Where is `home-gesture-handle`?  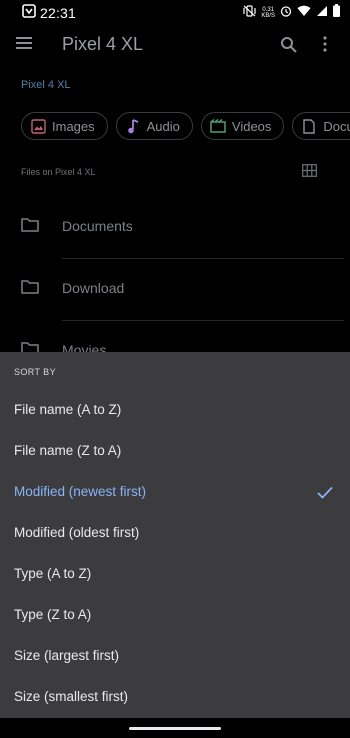
home-gesture-handle is located at coordinates (175, 728).